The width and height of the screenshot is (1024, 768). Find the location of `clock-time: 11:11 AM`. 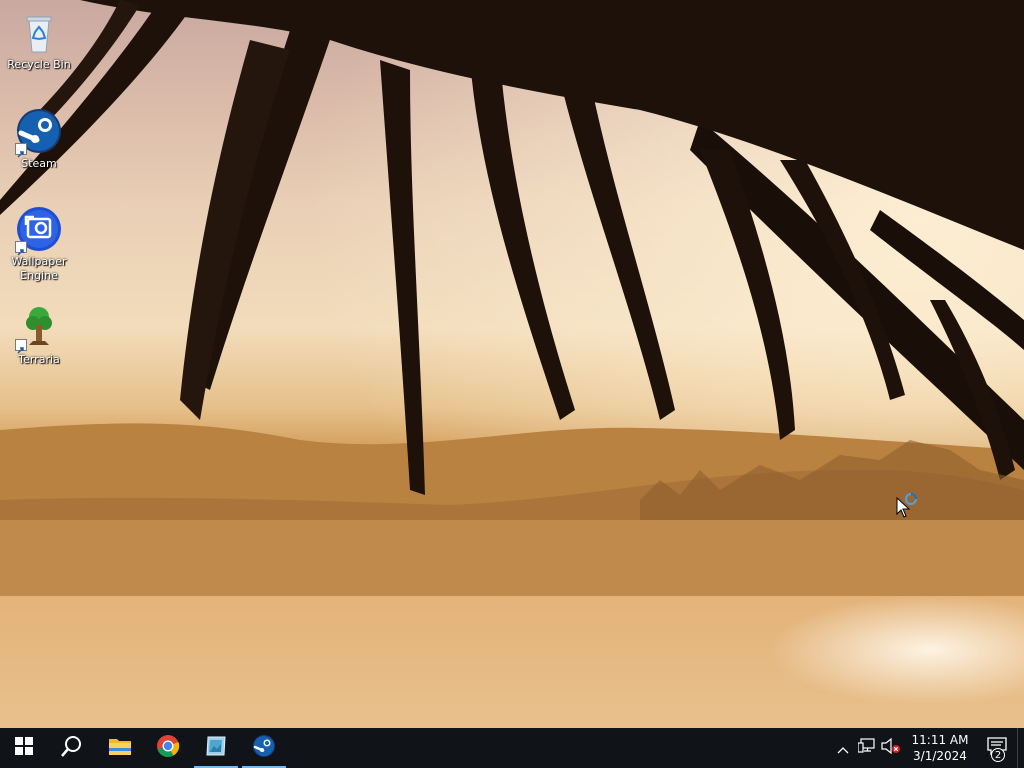

clock-time: 11:11 AM is located at coordinates (940, 740).